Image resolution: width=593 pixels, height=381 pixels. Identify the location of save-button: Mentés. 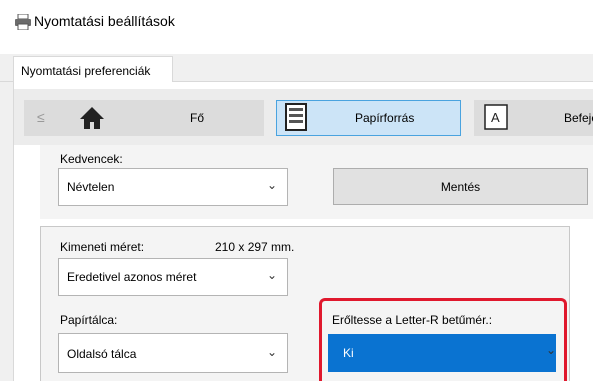
(460, 186).